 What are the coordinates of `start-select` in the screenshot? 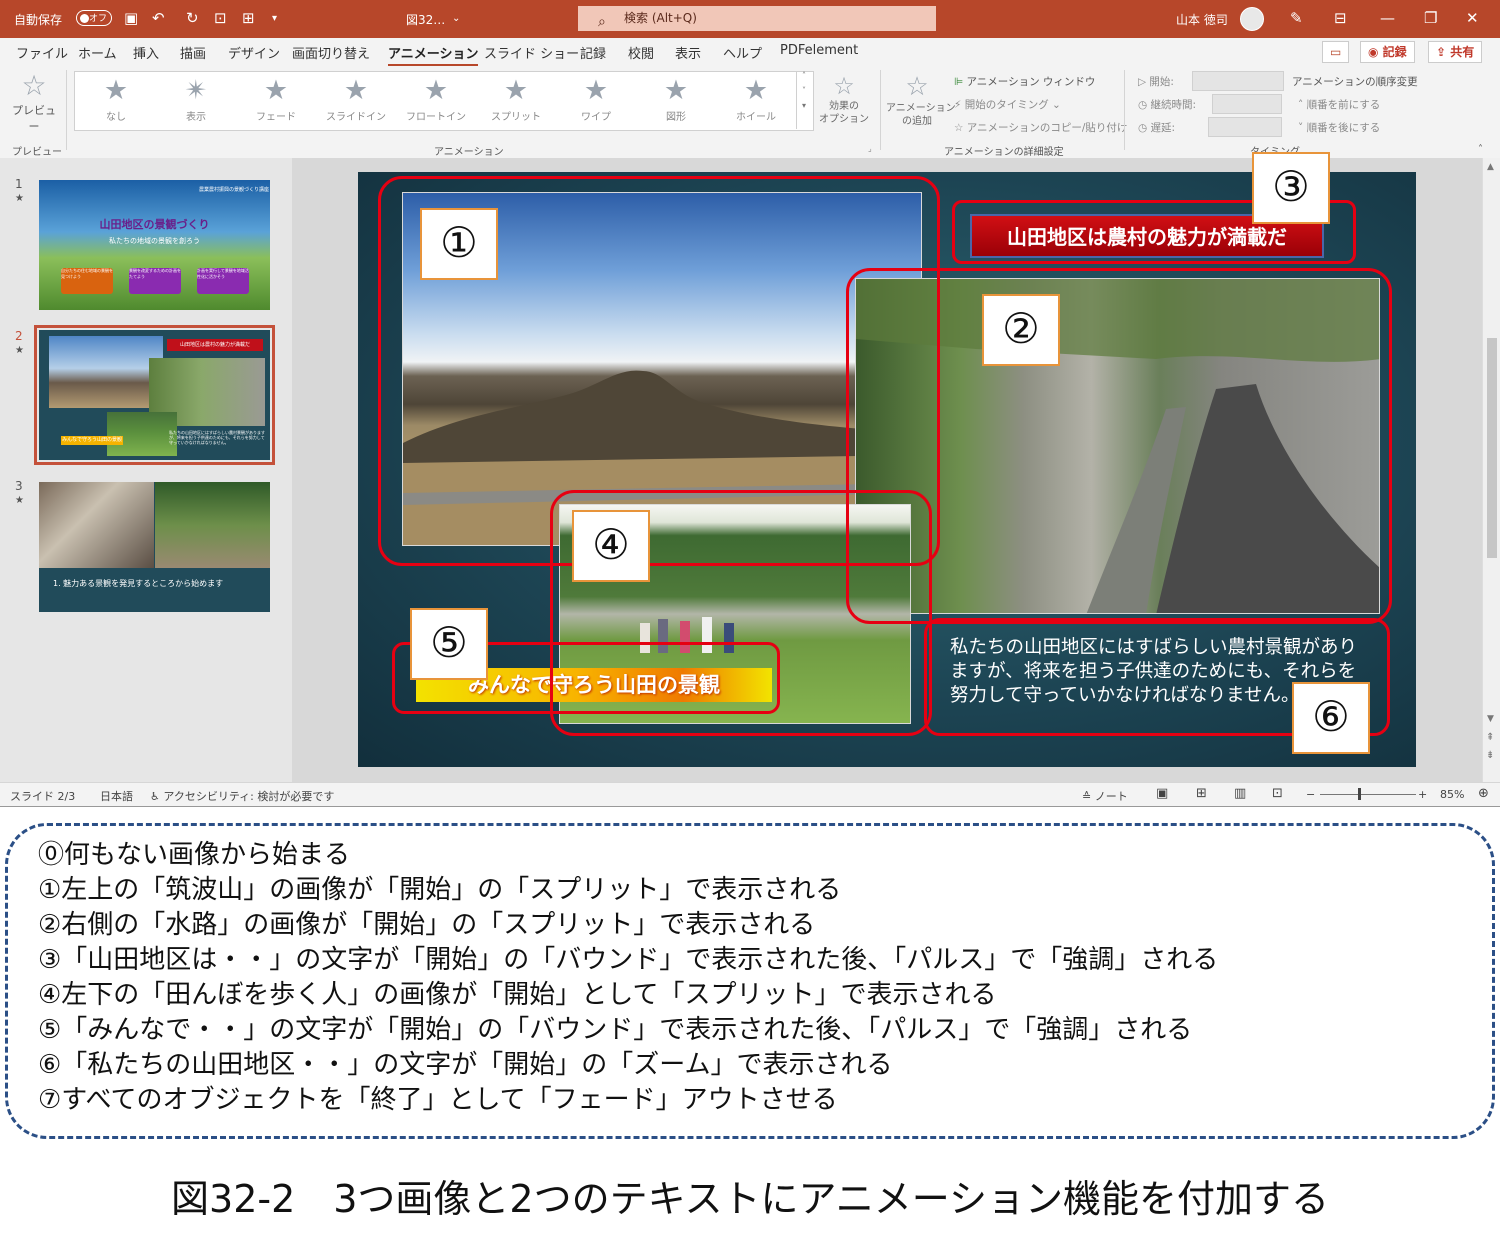 It's located at (1238, 81).